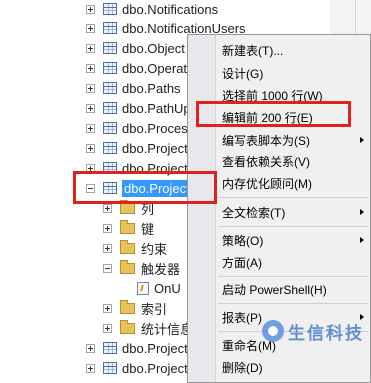 The height and width of the screenshot is (383, 371). I want to click on tree-item-table: dbo.Paths, so click(133, 88).